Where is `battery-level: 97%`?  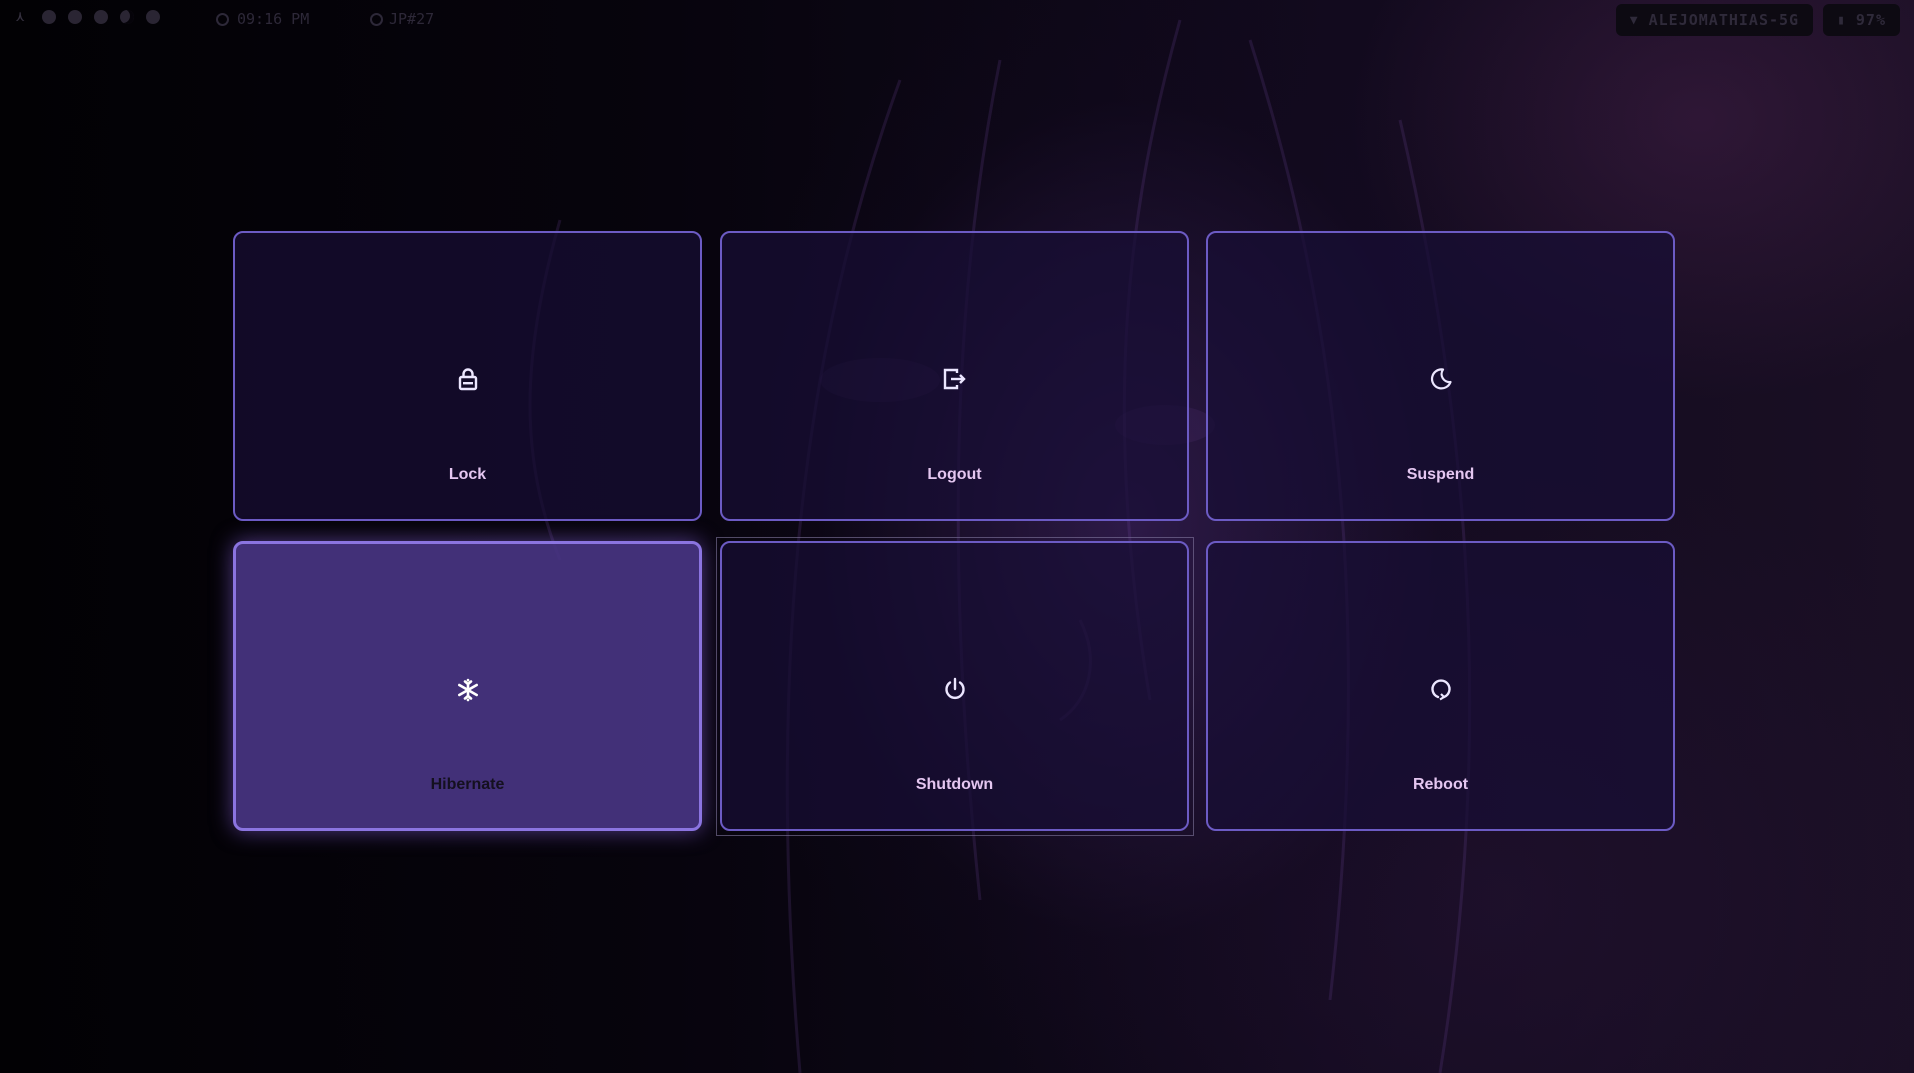
battery-level: 97% is located at coordinates (1870, 20).